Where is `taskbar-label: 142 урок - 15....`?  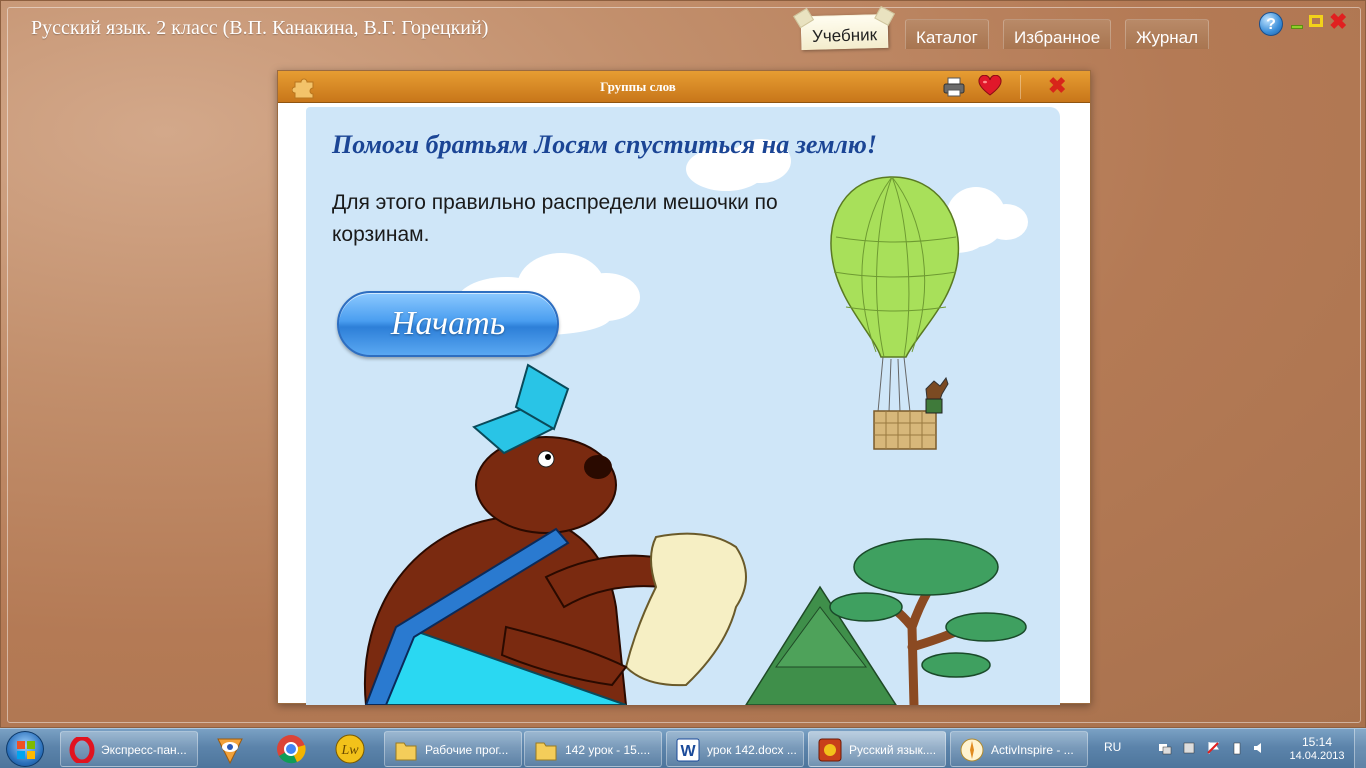
taskbar-label: 142 урок - 15.... is located at coordinates (608, 750).